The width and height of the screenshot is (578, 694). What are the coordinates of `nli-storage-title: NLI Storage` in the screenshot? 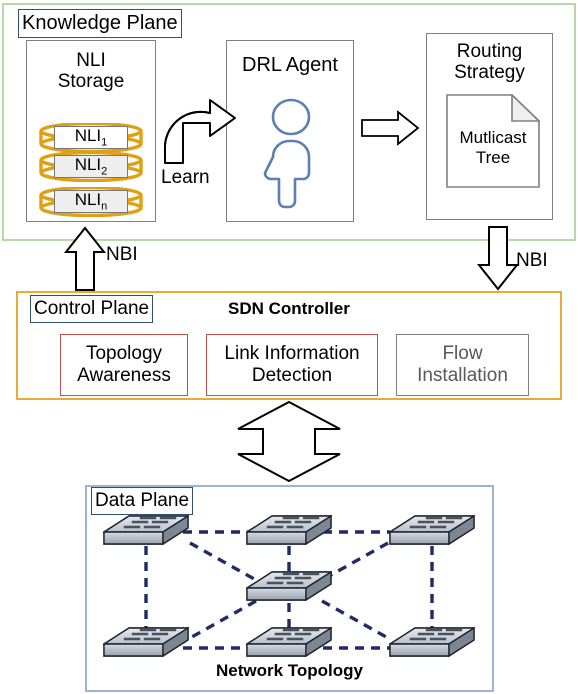 It's located at (91, 71).